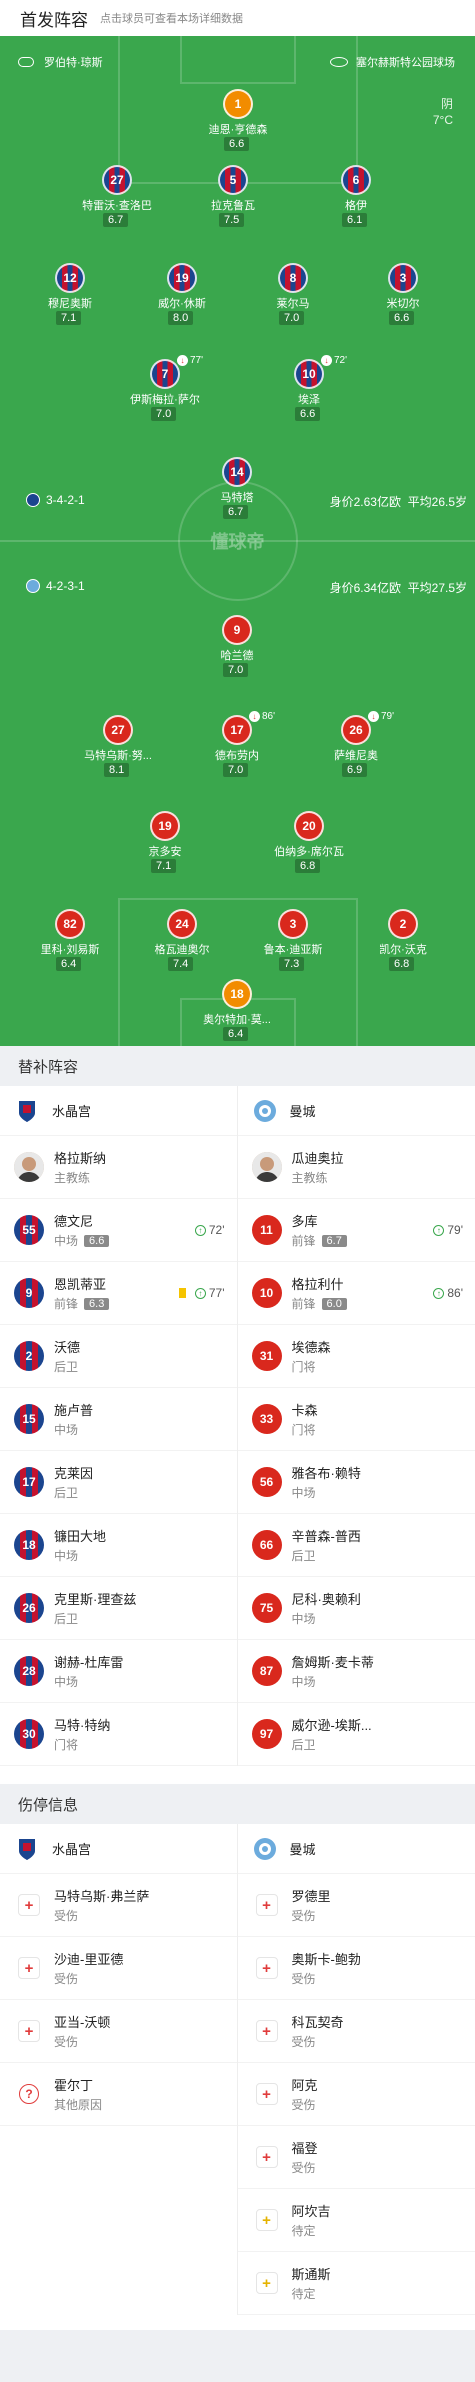 The height and width of the screenshot is (2382, 475). I want to click on player-name: 斯通斯, so click(311, 2274).